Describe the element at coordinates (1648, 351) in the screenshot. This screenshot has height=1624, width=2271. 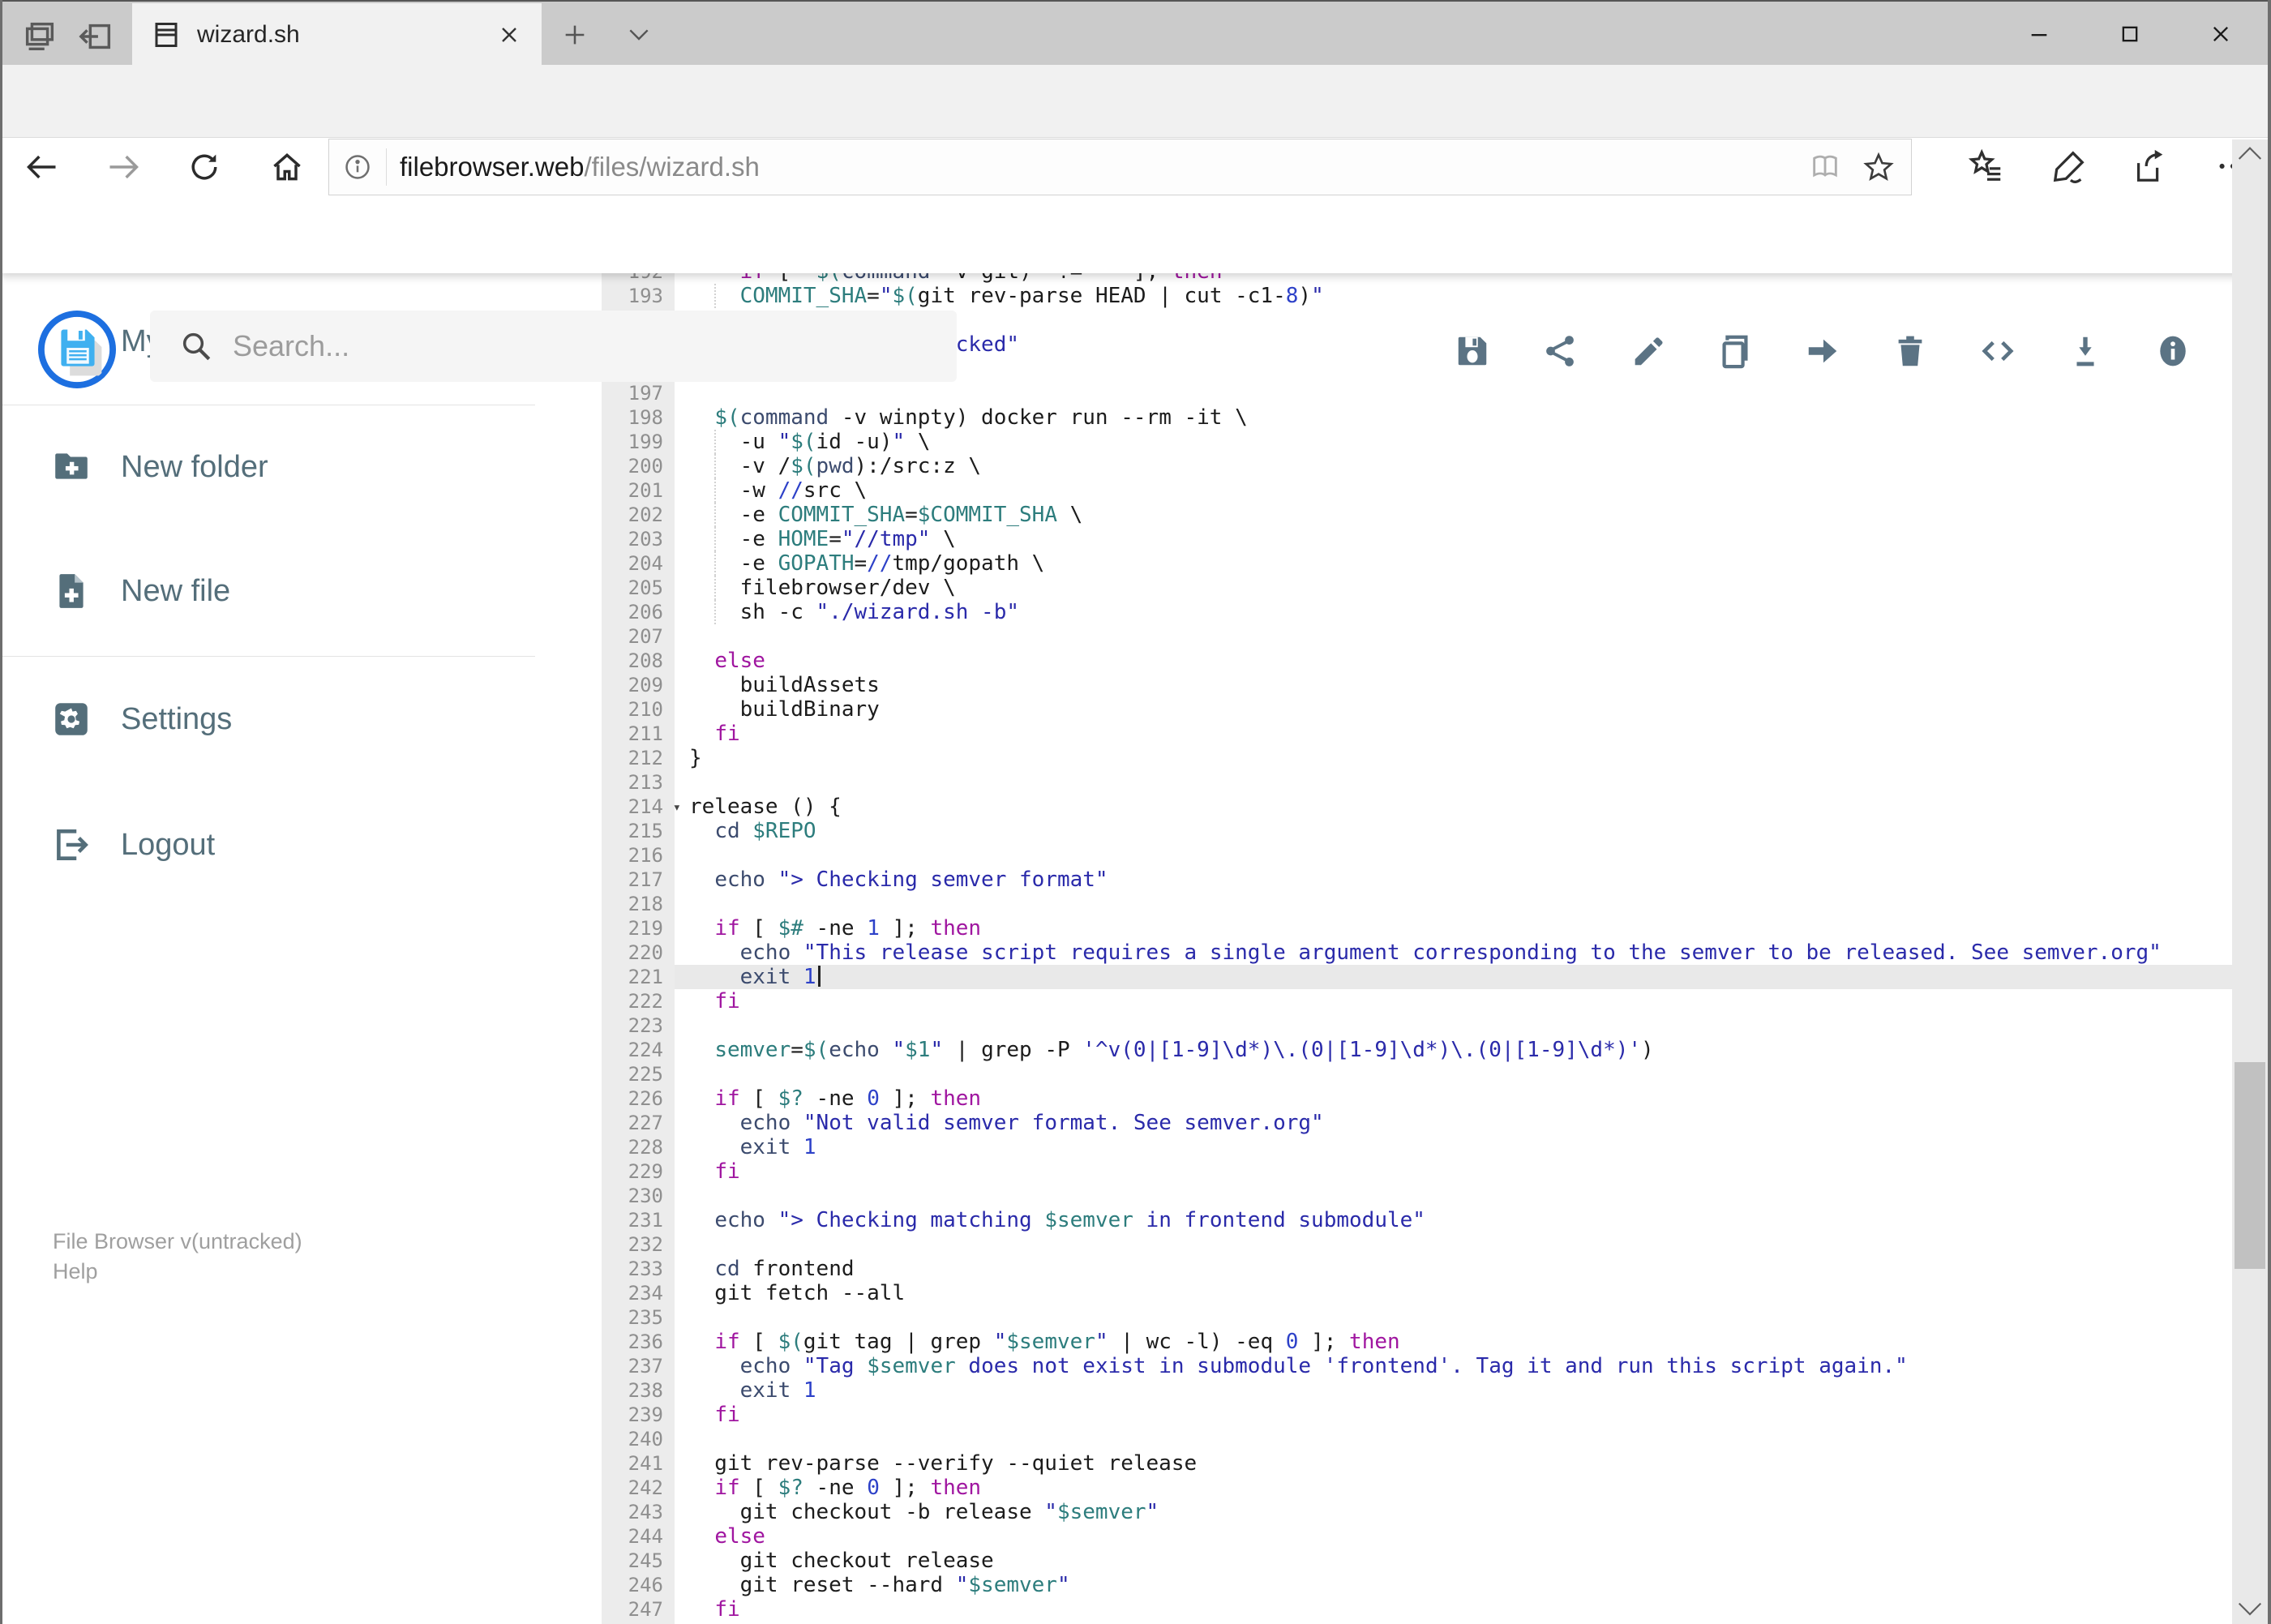
I see `rename-icon` at that location.